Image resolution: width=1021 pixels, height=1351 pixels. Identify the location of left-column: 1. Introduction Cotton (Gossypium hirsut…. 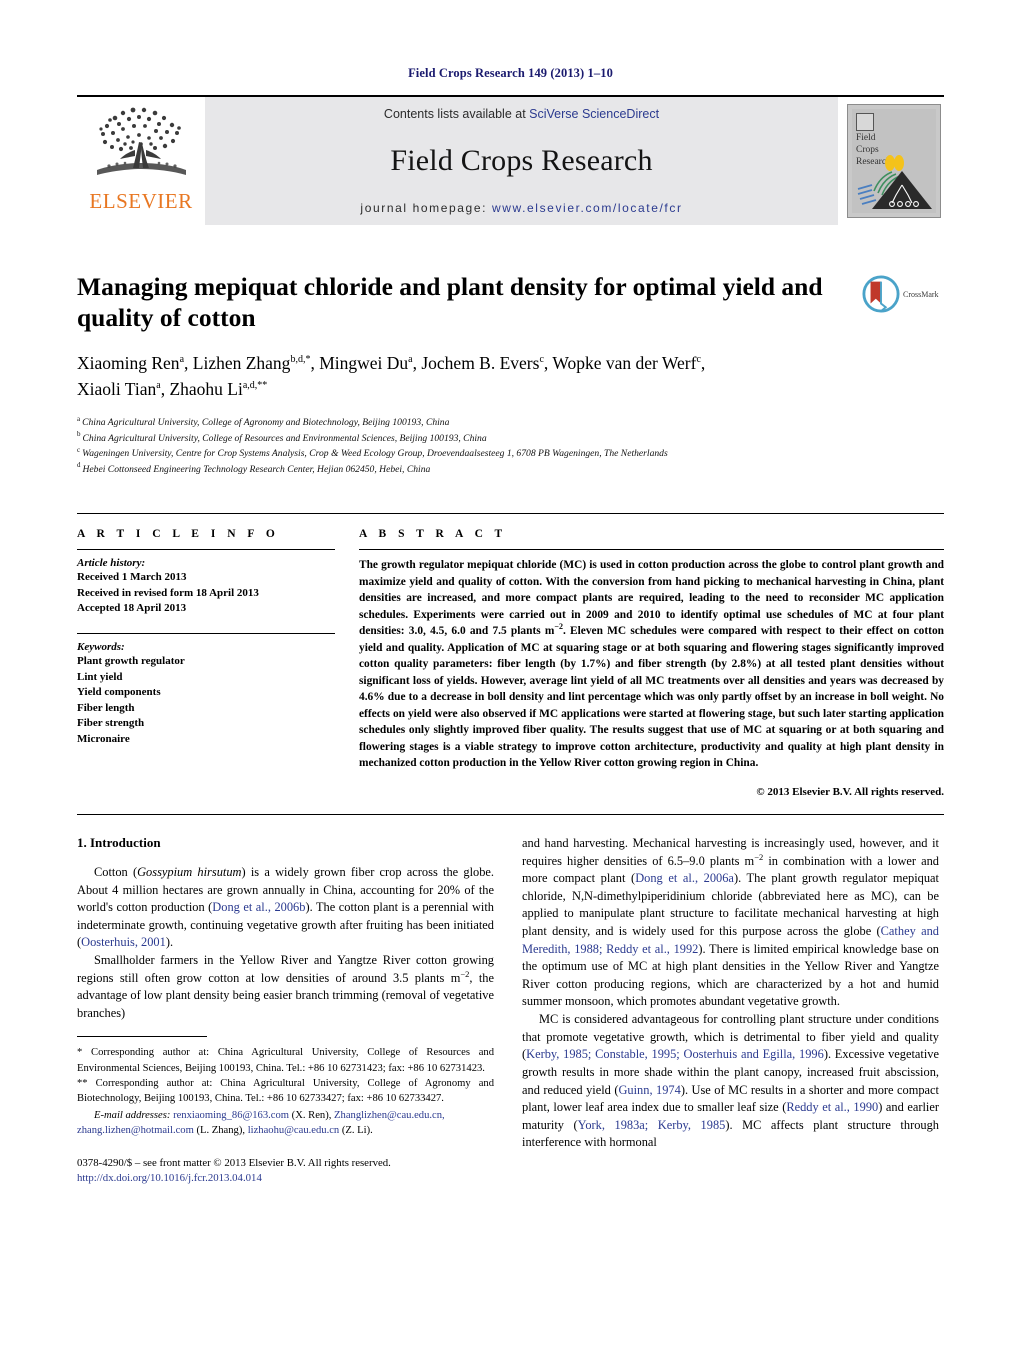
(285, 1011).